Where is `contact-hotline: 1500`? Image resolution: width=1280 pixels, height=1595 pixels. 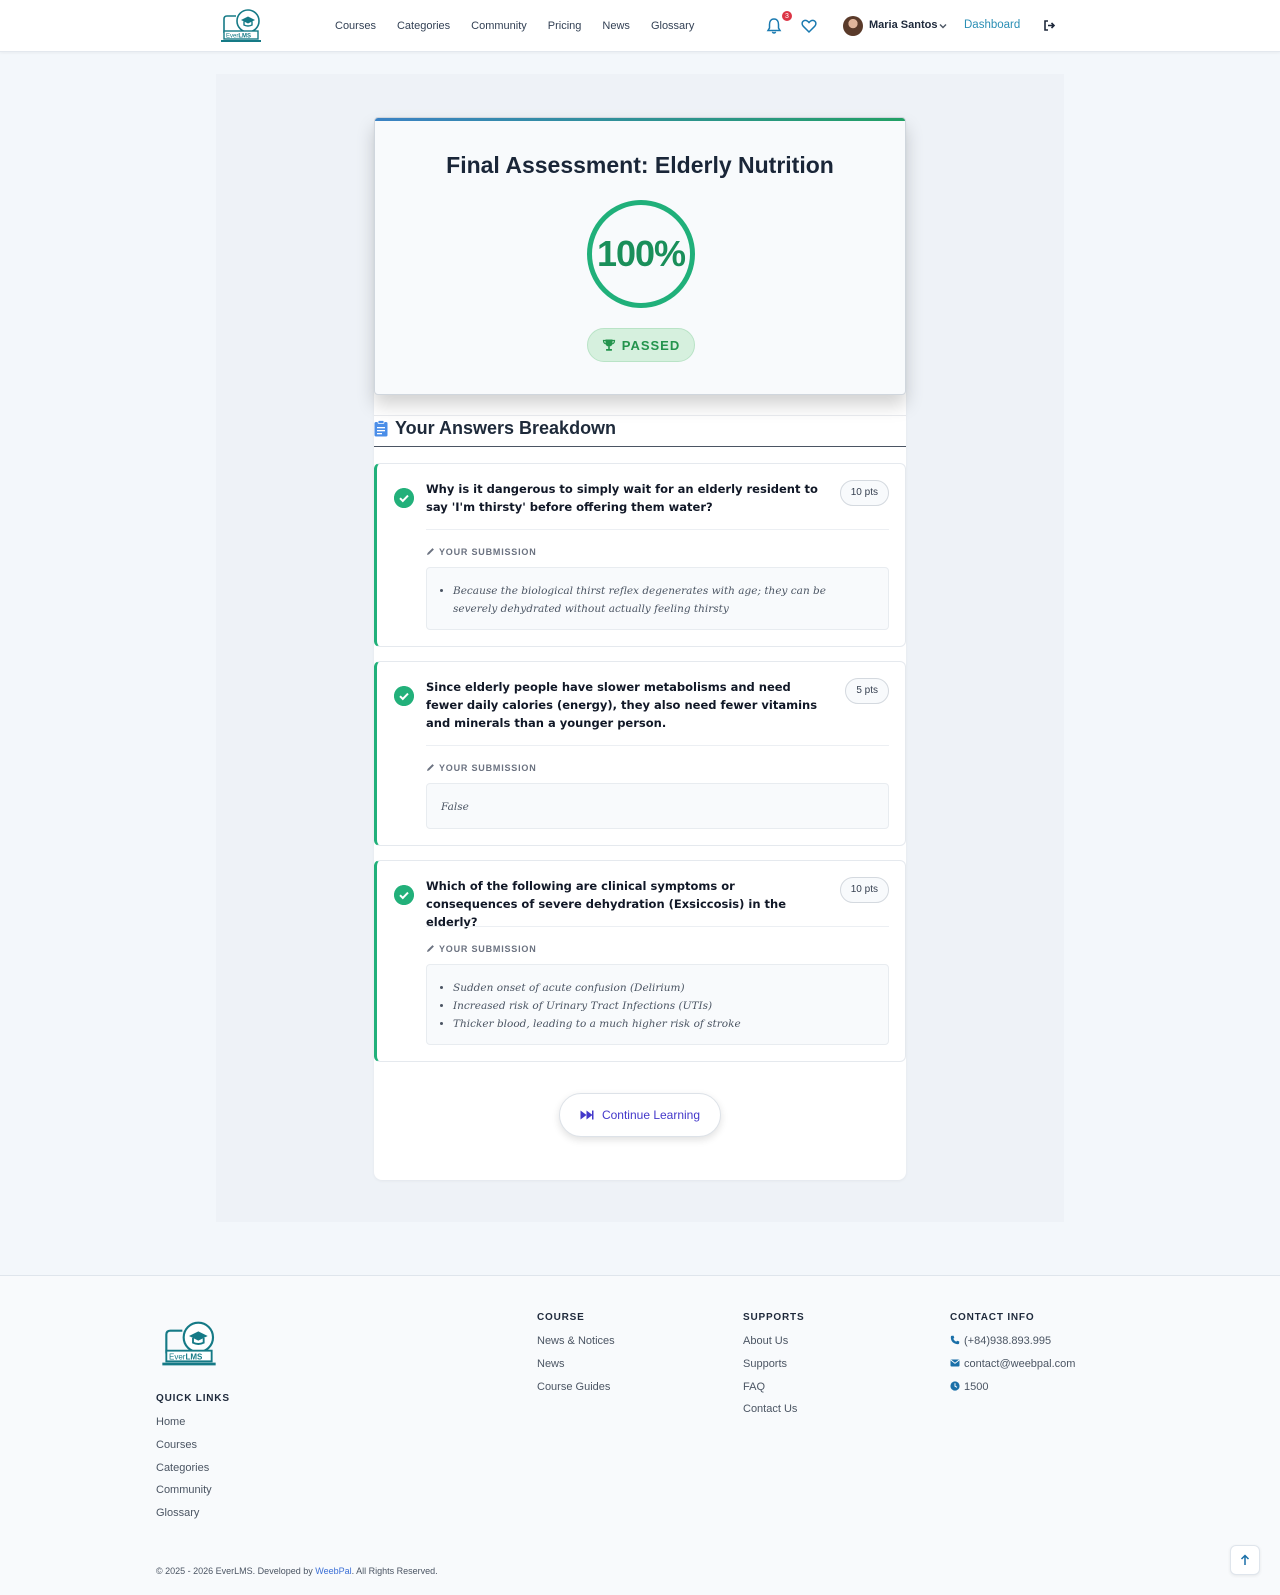
contact-hotline: 1500 is located at coordinates (969, 1387).